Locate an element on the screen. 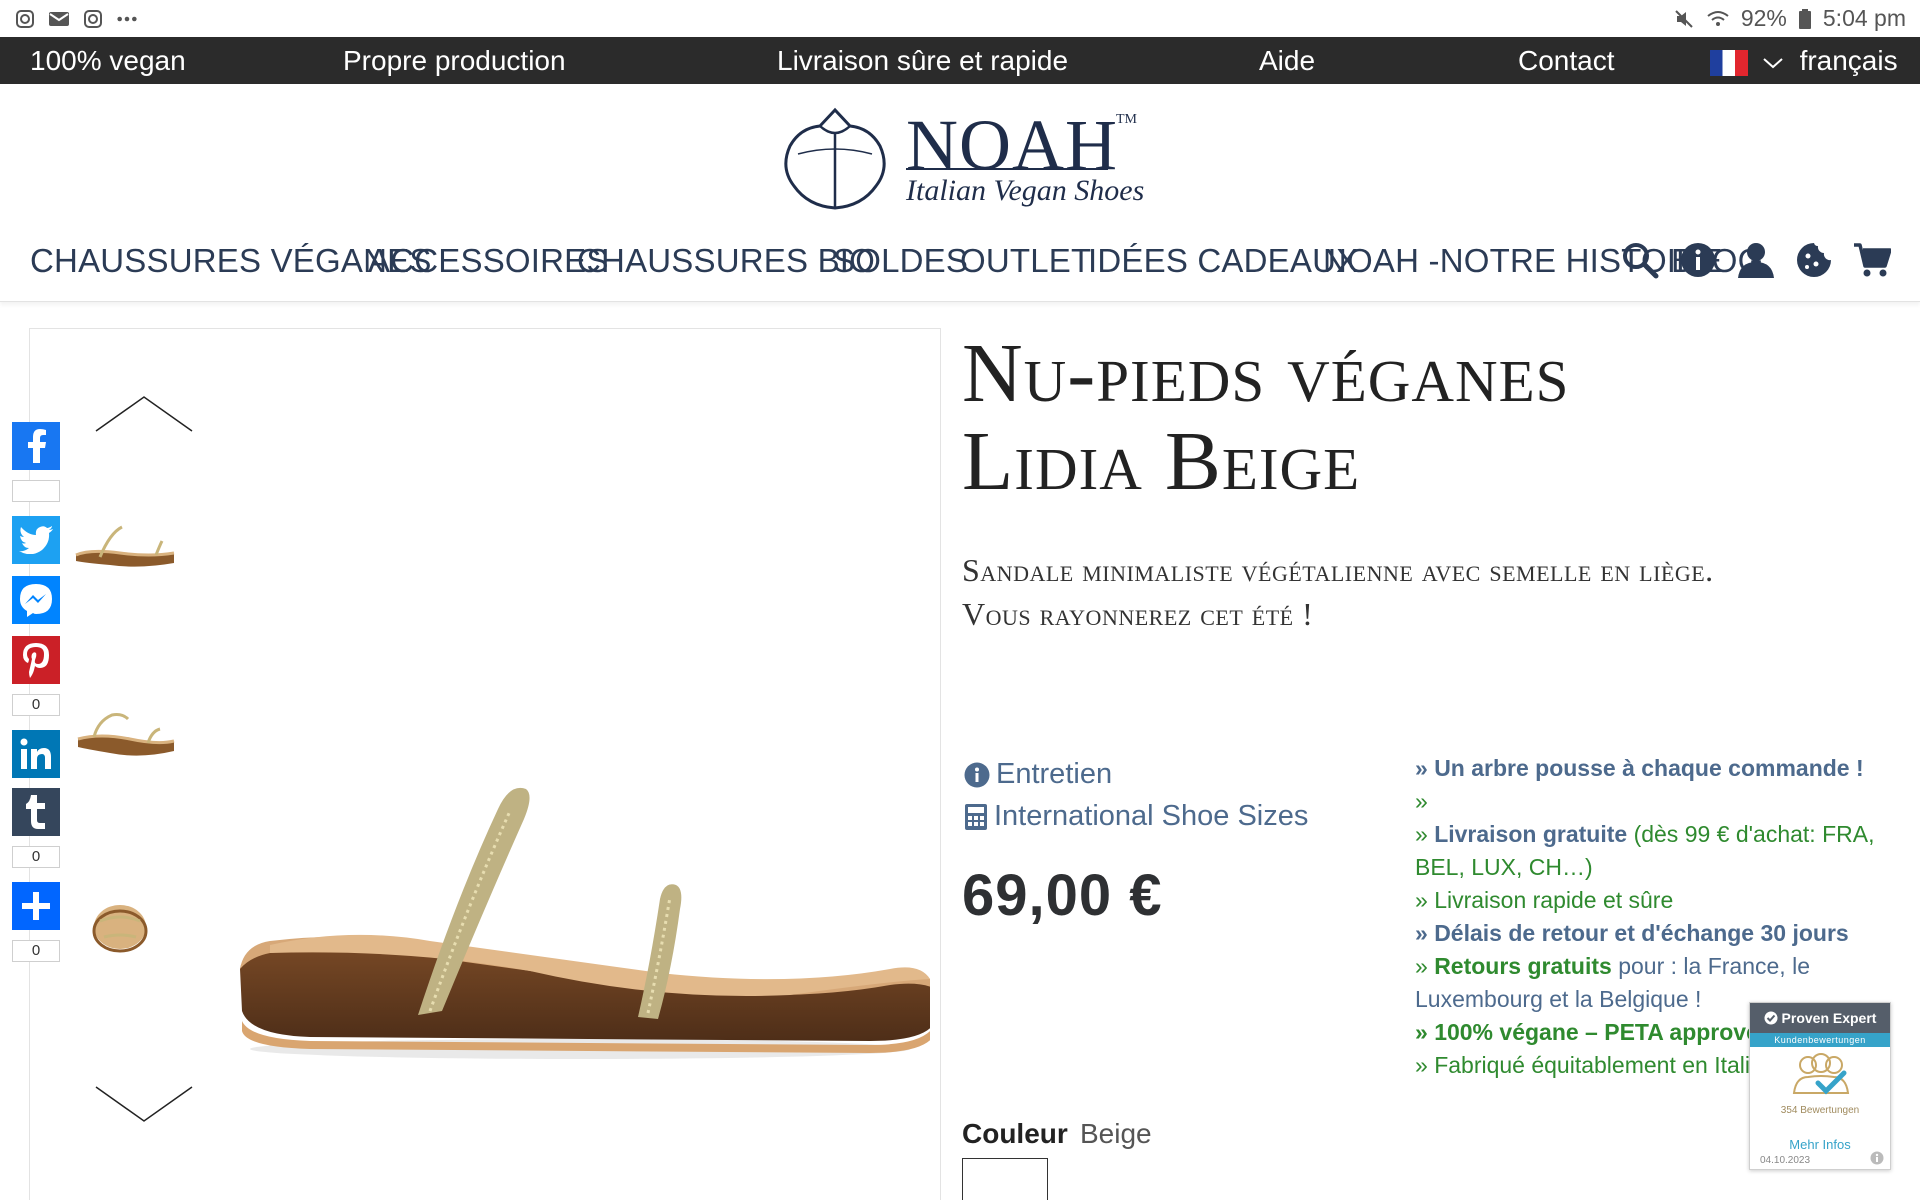 This screenshot has width=1920, height=1200. proven-expert-band: Kundenbewertungen is located at coordinates (1820, 1040).